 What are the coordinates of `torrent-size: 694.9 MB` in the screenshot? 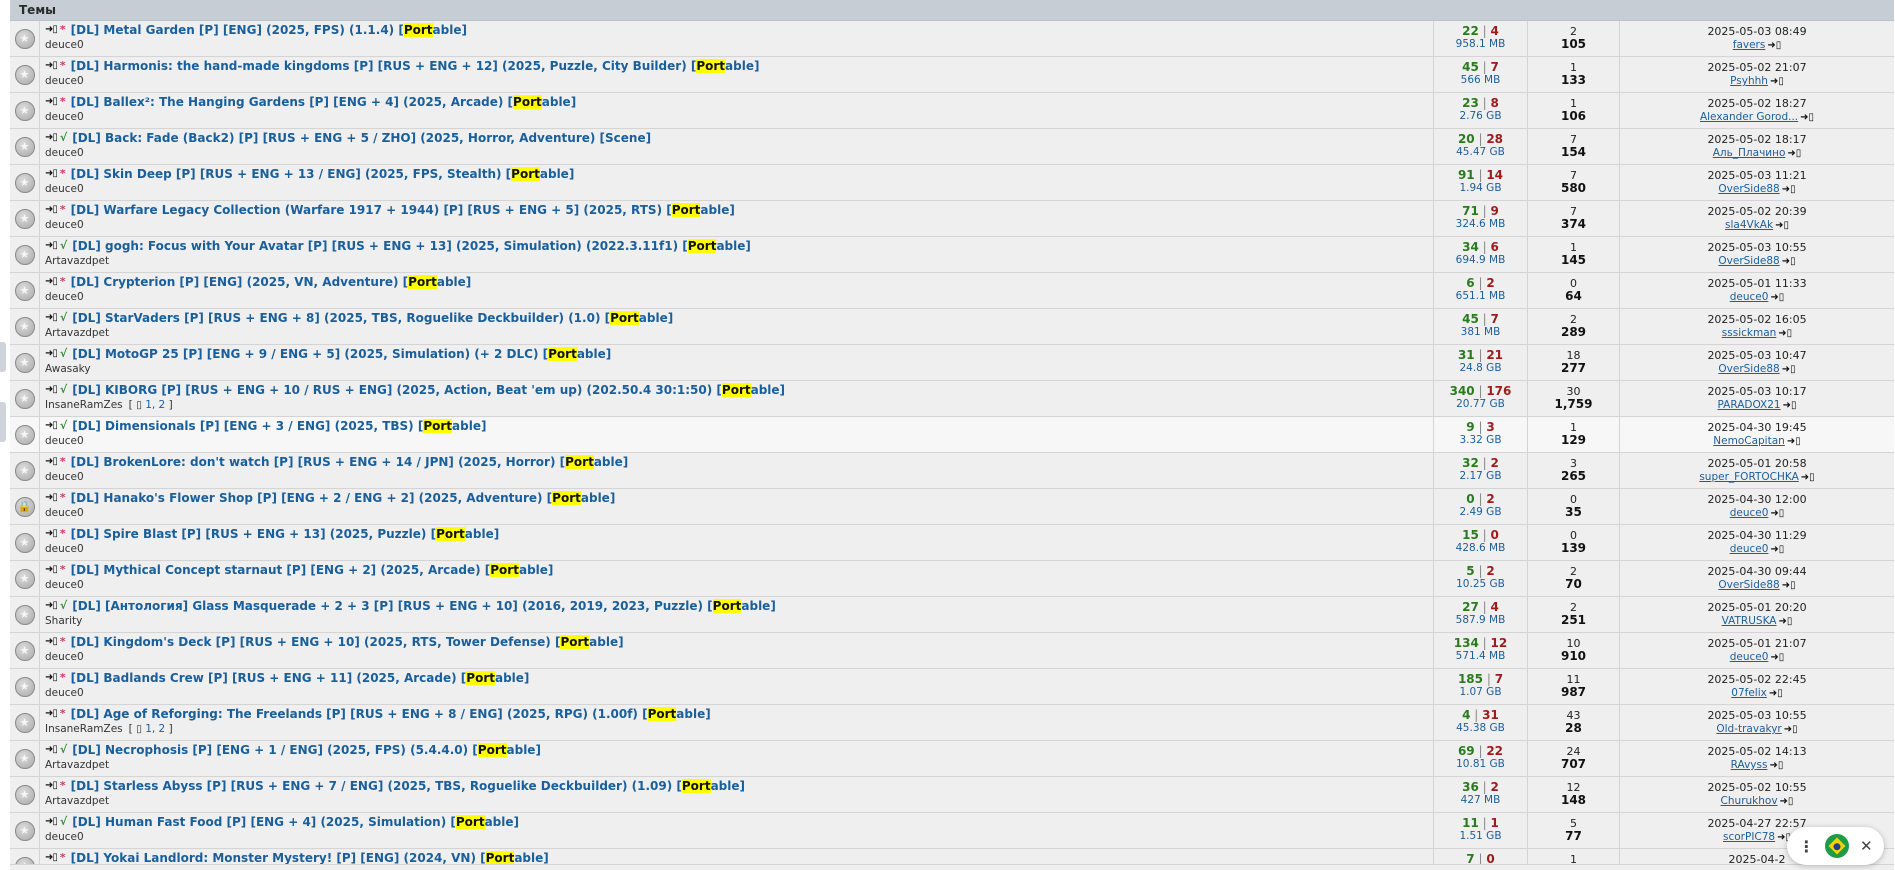 It's located at (1480, 260).